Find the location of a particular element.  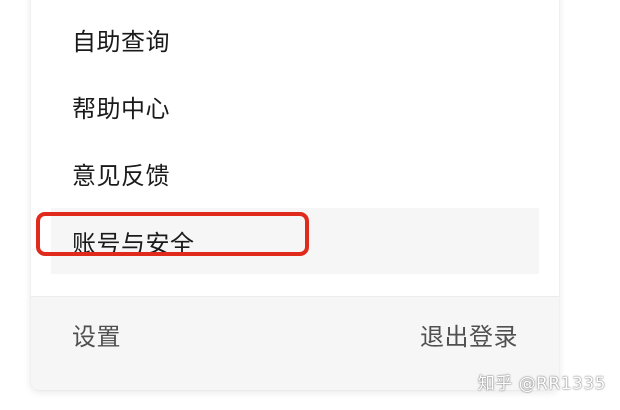

menu-item-label: 自助查询 is located at coordinates (121, 41).